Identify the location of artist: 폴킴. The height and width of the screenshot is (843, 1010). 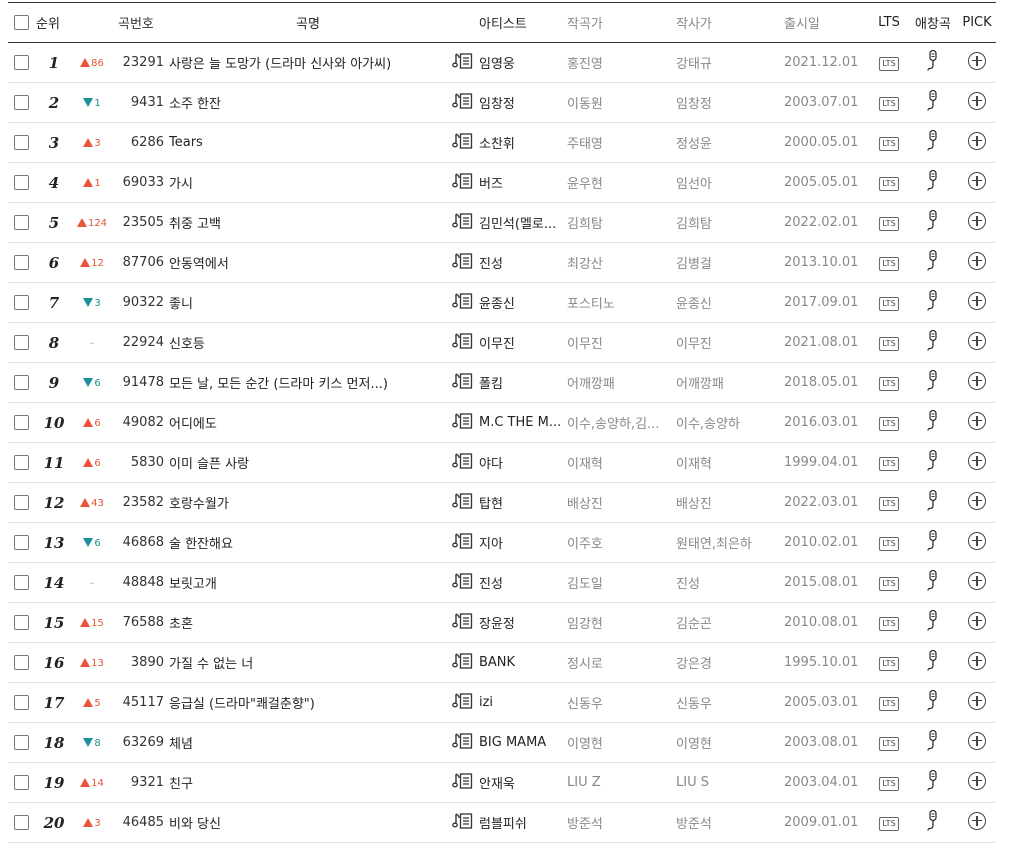
(523, 383).